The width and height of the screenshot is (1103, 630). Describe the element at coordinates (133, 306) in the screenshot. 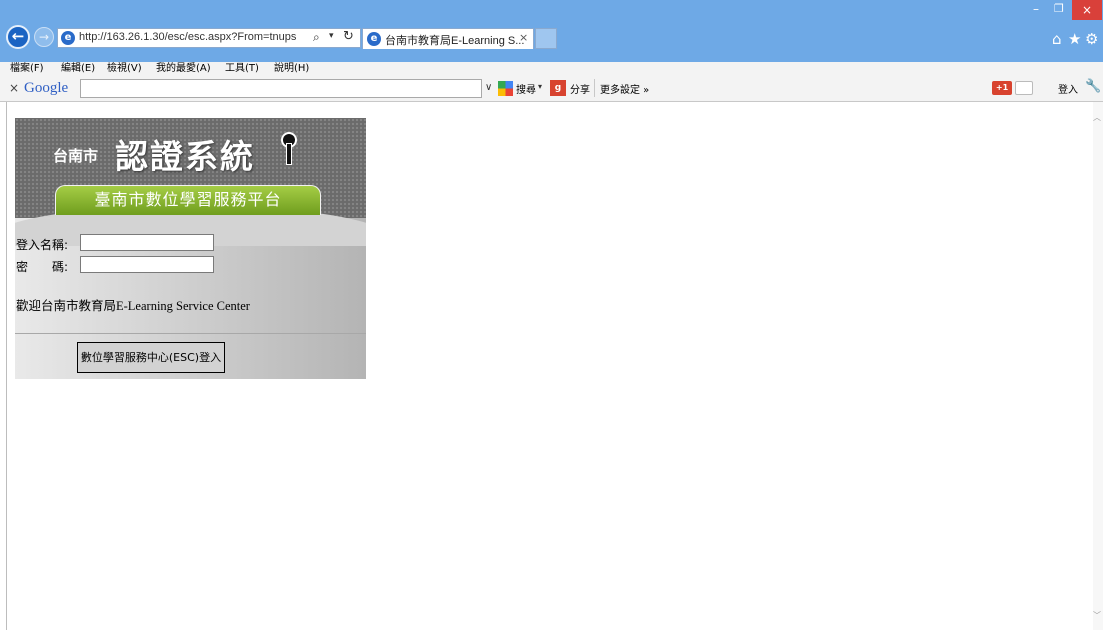

I see `welcome-text: 歡迎台南市教育局E-Learning Service Center` at that location.